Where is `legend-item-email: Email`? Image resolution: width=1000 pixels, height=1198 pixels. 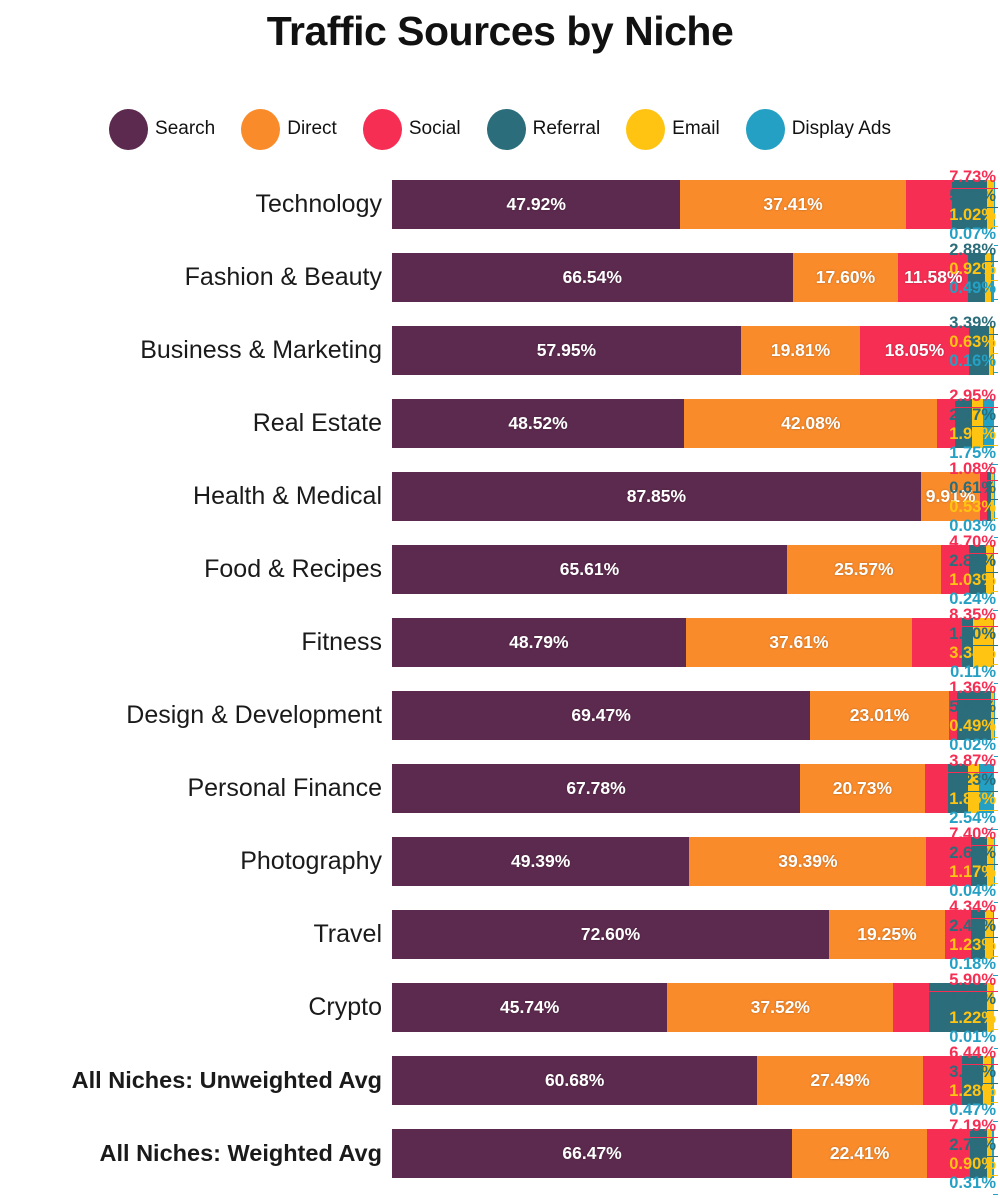
legend-item-email: Email is located at coordinates (673, 129).